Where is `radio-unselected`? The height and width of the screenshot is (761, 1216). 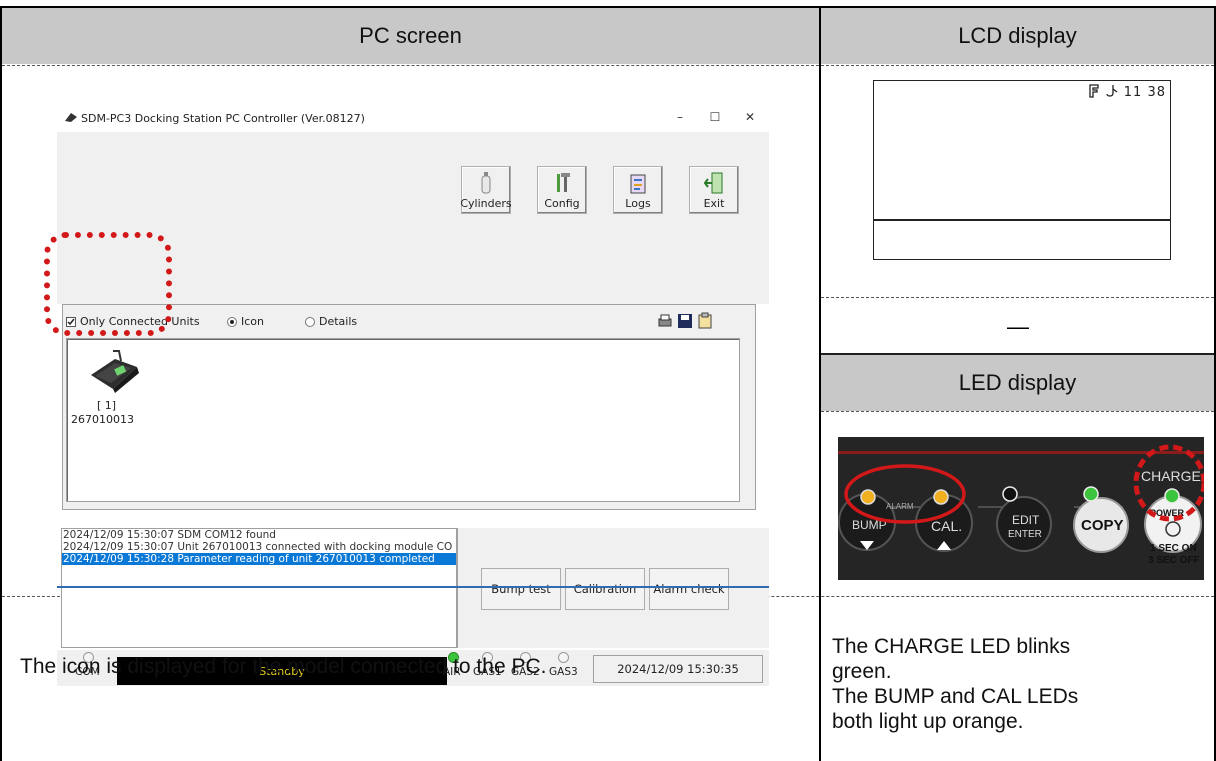
radio-unselected is located at coordinates (310, 321).